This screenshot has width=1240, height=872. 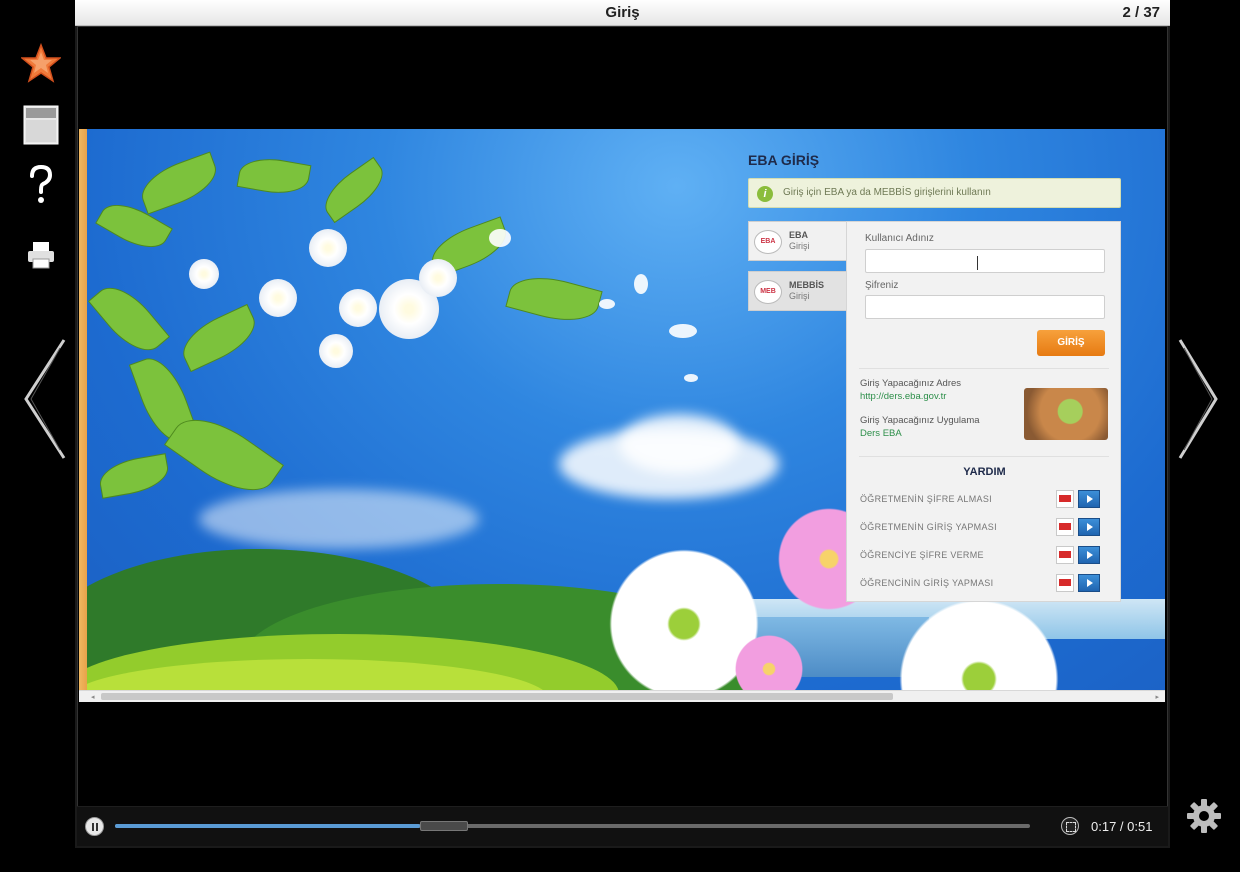 I want to click on info-icon: i, so click(x=765, y=194).